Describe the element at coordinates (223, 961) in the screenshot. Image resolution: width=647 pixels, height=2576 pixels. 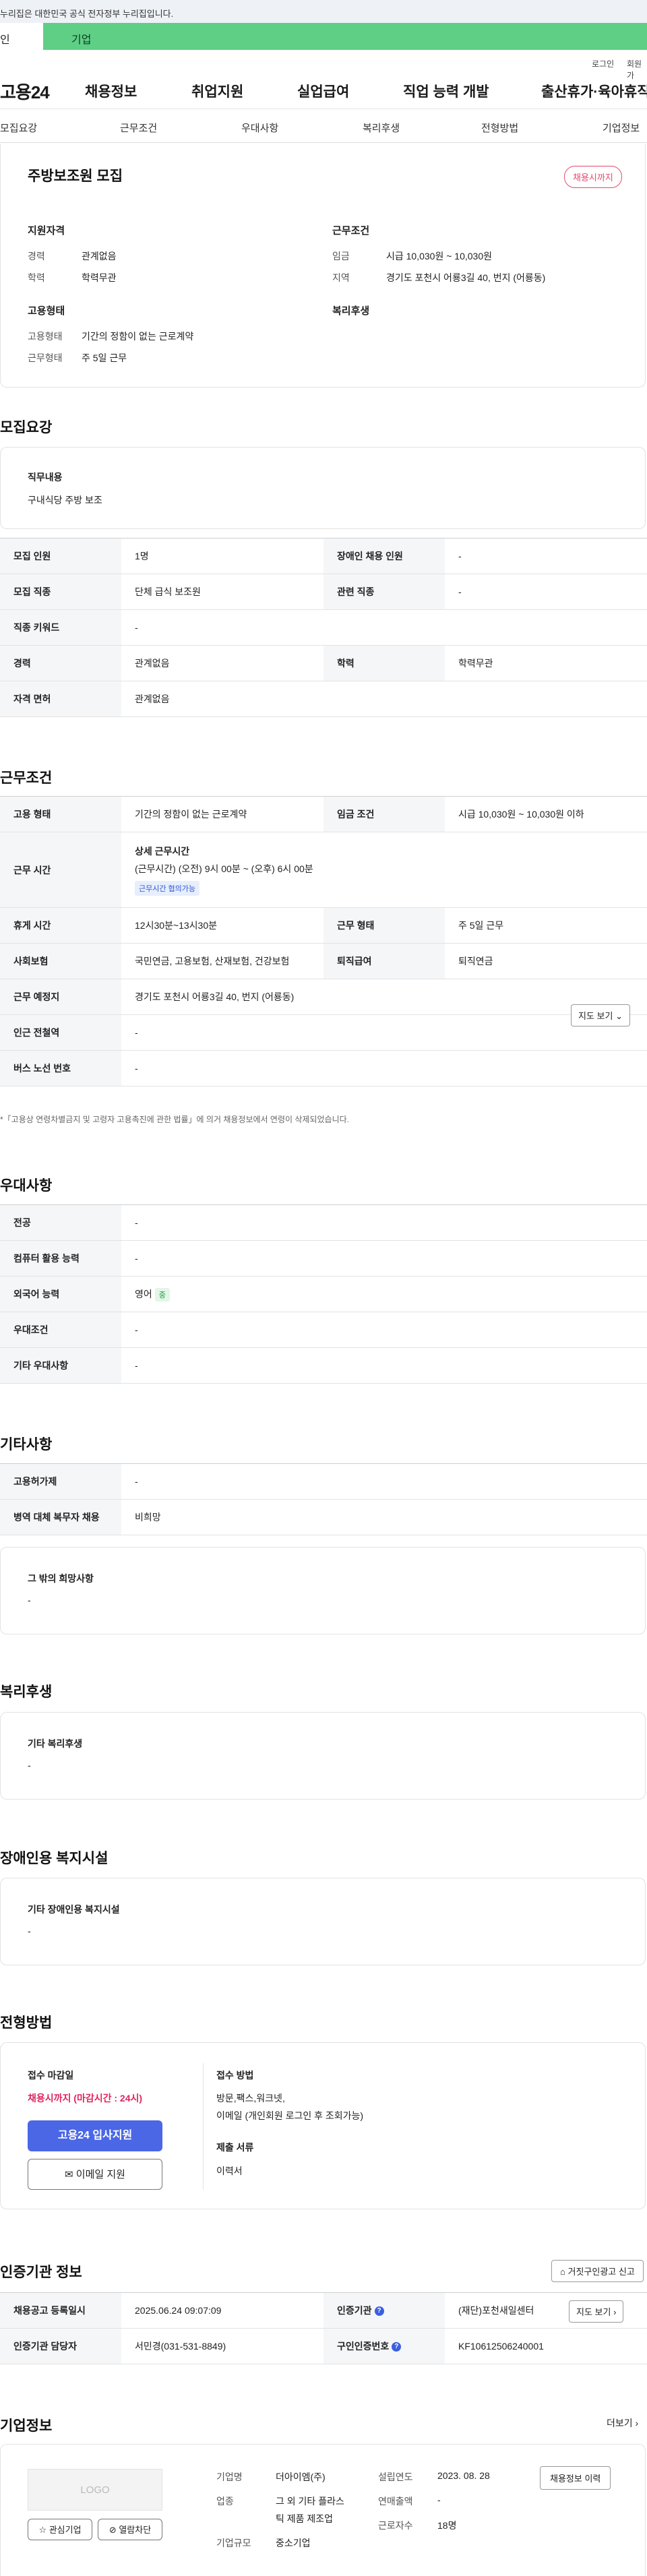
I see `work-ins: 국민연금, 고용보험, 산재보험, 건강보험` at that location.